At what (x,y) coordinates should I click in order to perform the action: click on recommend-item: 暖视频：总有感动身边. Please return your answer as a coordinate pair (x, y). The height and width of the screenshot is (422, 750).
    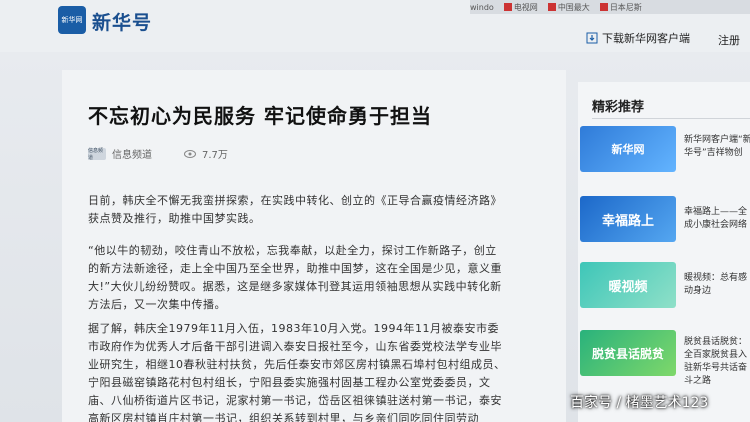
    Looking at the image, I should click on (717, 285).